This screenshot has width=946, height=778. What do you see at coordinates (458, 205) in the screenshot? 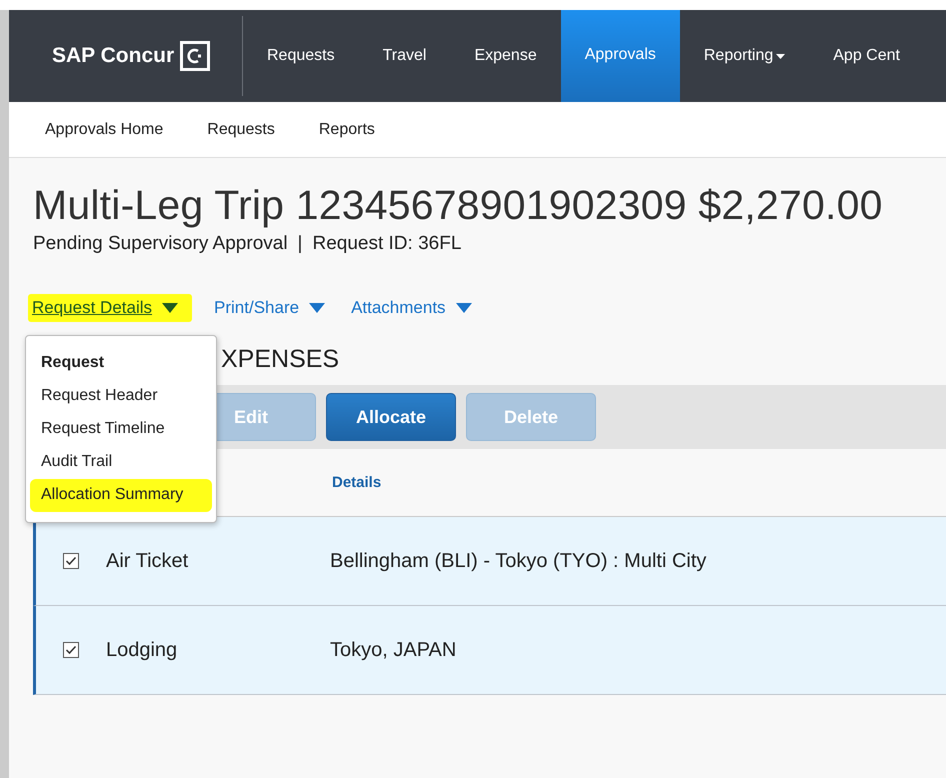
I see `page-title: Multi-Leg Trip 12345678901902309 $2,270.00` at bounding box center [458, 205].